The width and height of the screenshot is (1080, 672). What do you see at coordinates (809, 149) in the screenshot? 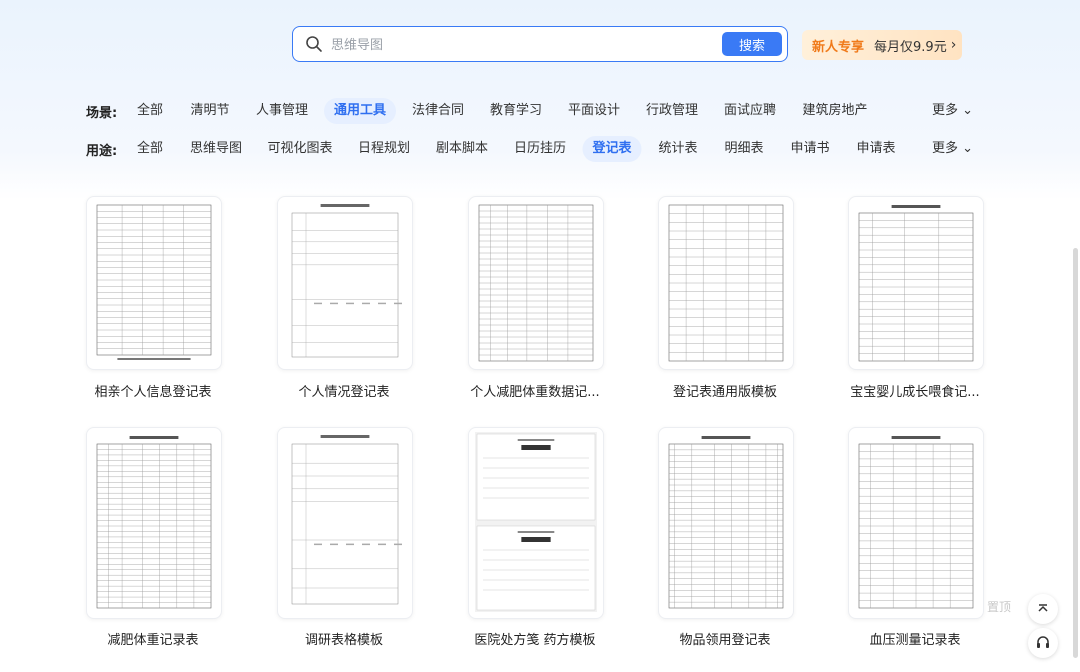
I see `usage-chip: 申请书` at bounding box center [809, 149].